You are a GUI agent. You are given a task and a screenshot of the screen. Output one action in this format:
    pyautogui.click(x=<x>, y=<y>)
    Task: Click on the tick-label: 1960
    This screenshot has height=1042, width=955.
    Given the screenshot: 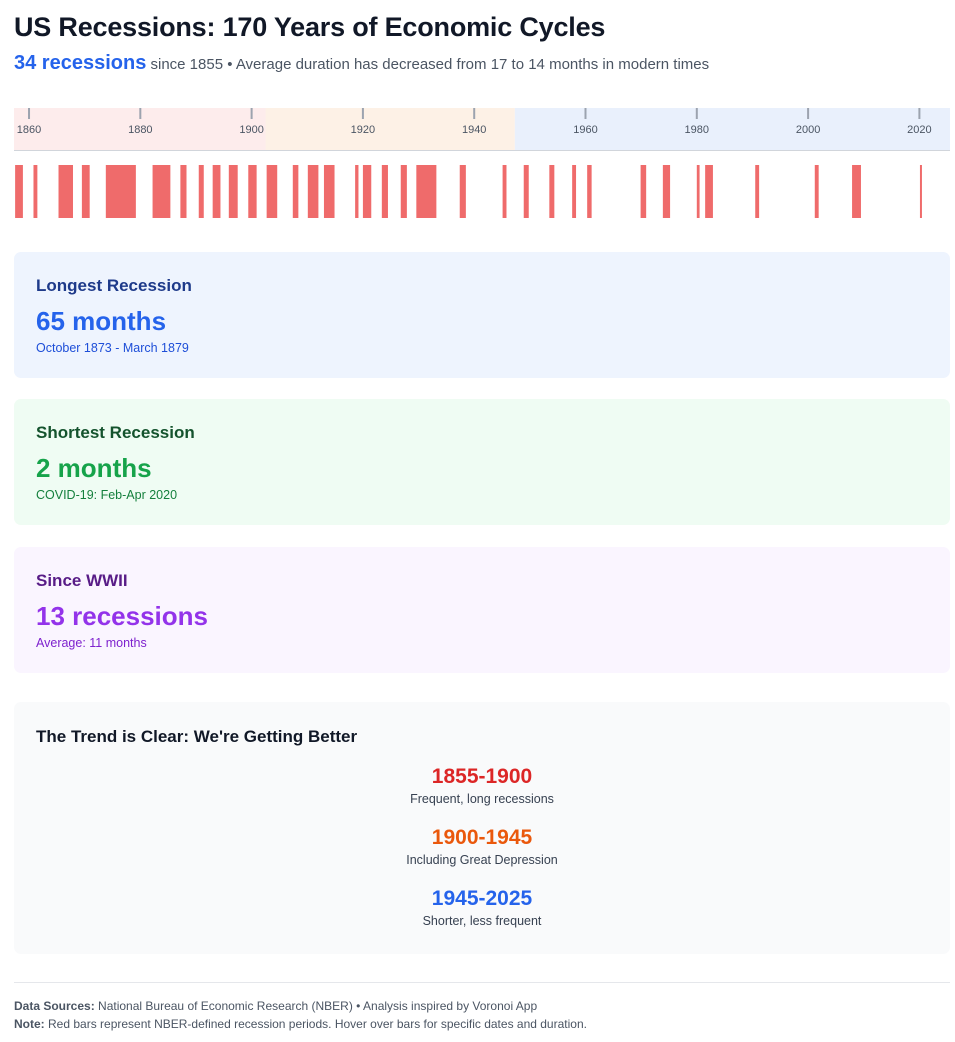 What is the action you would take?
    pyautogui.click(x=585, y=130)
    